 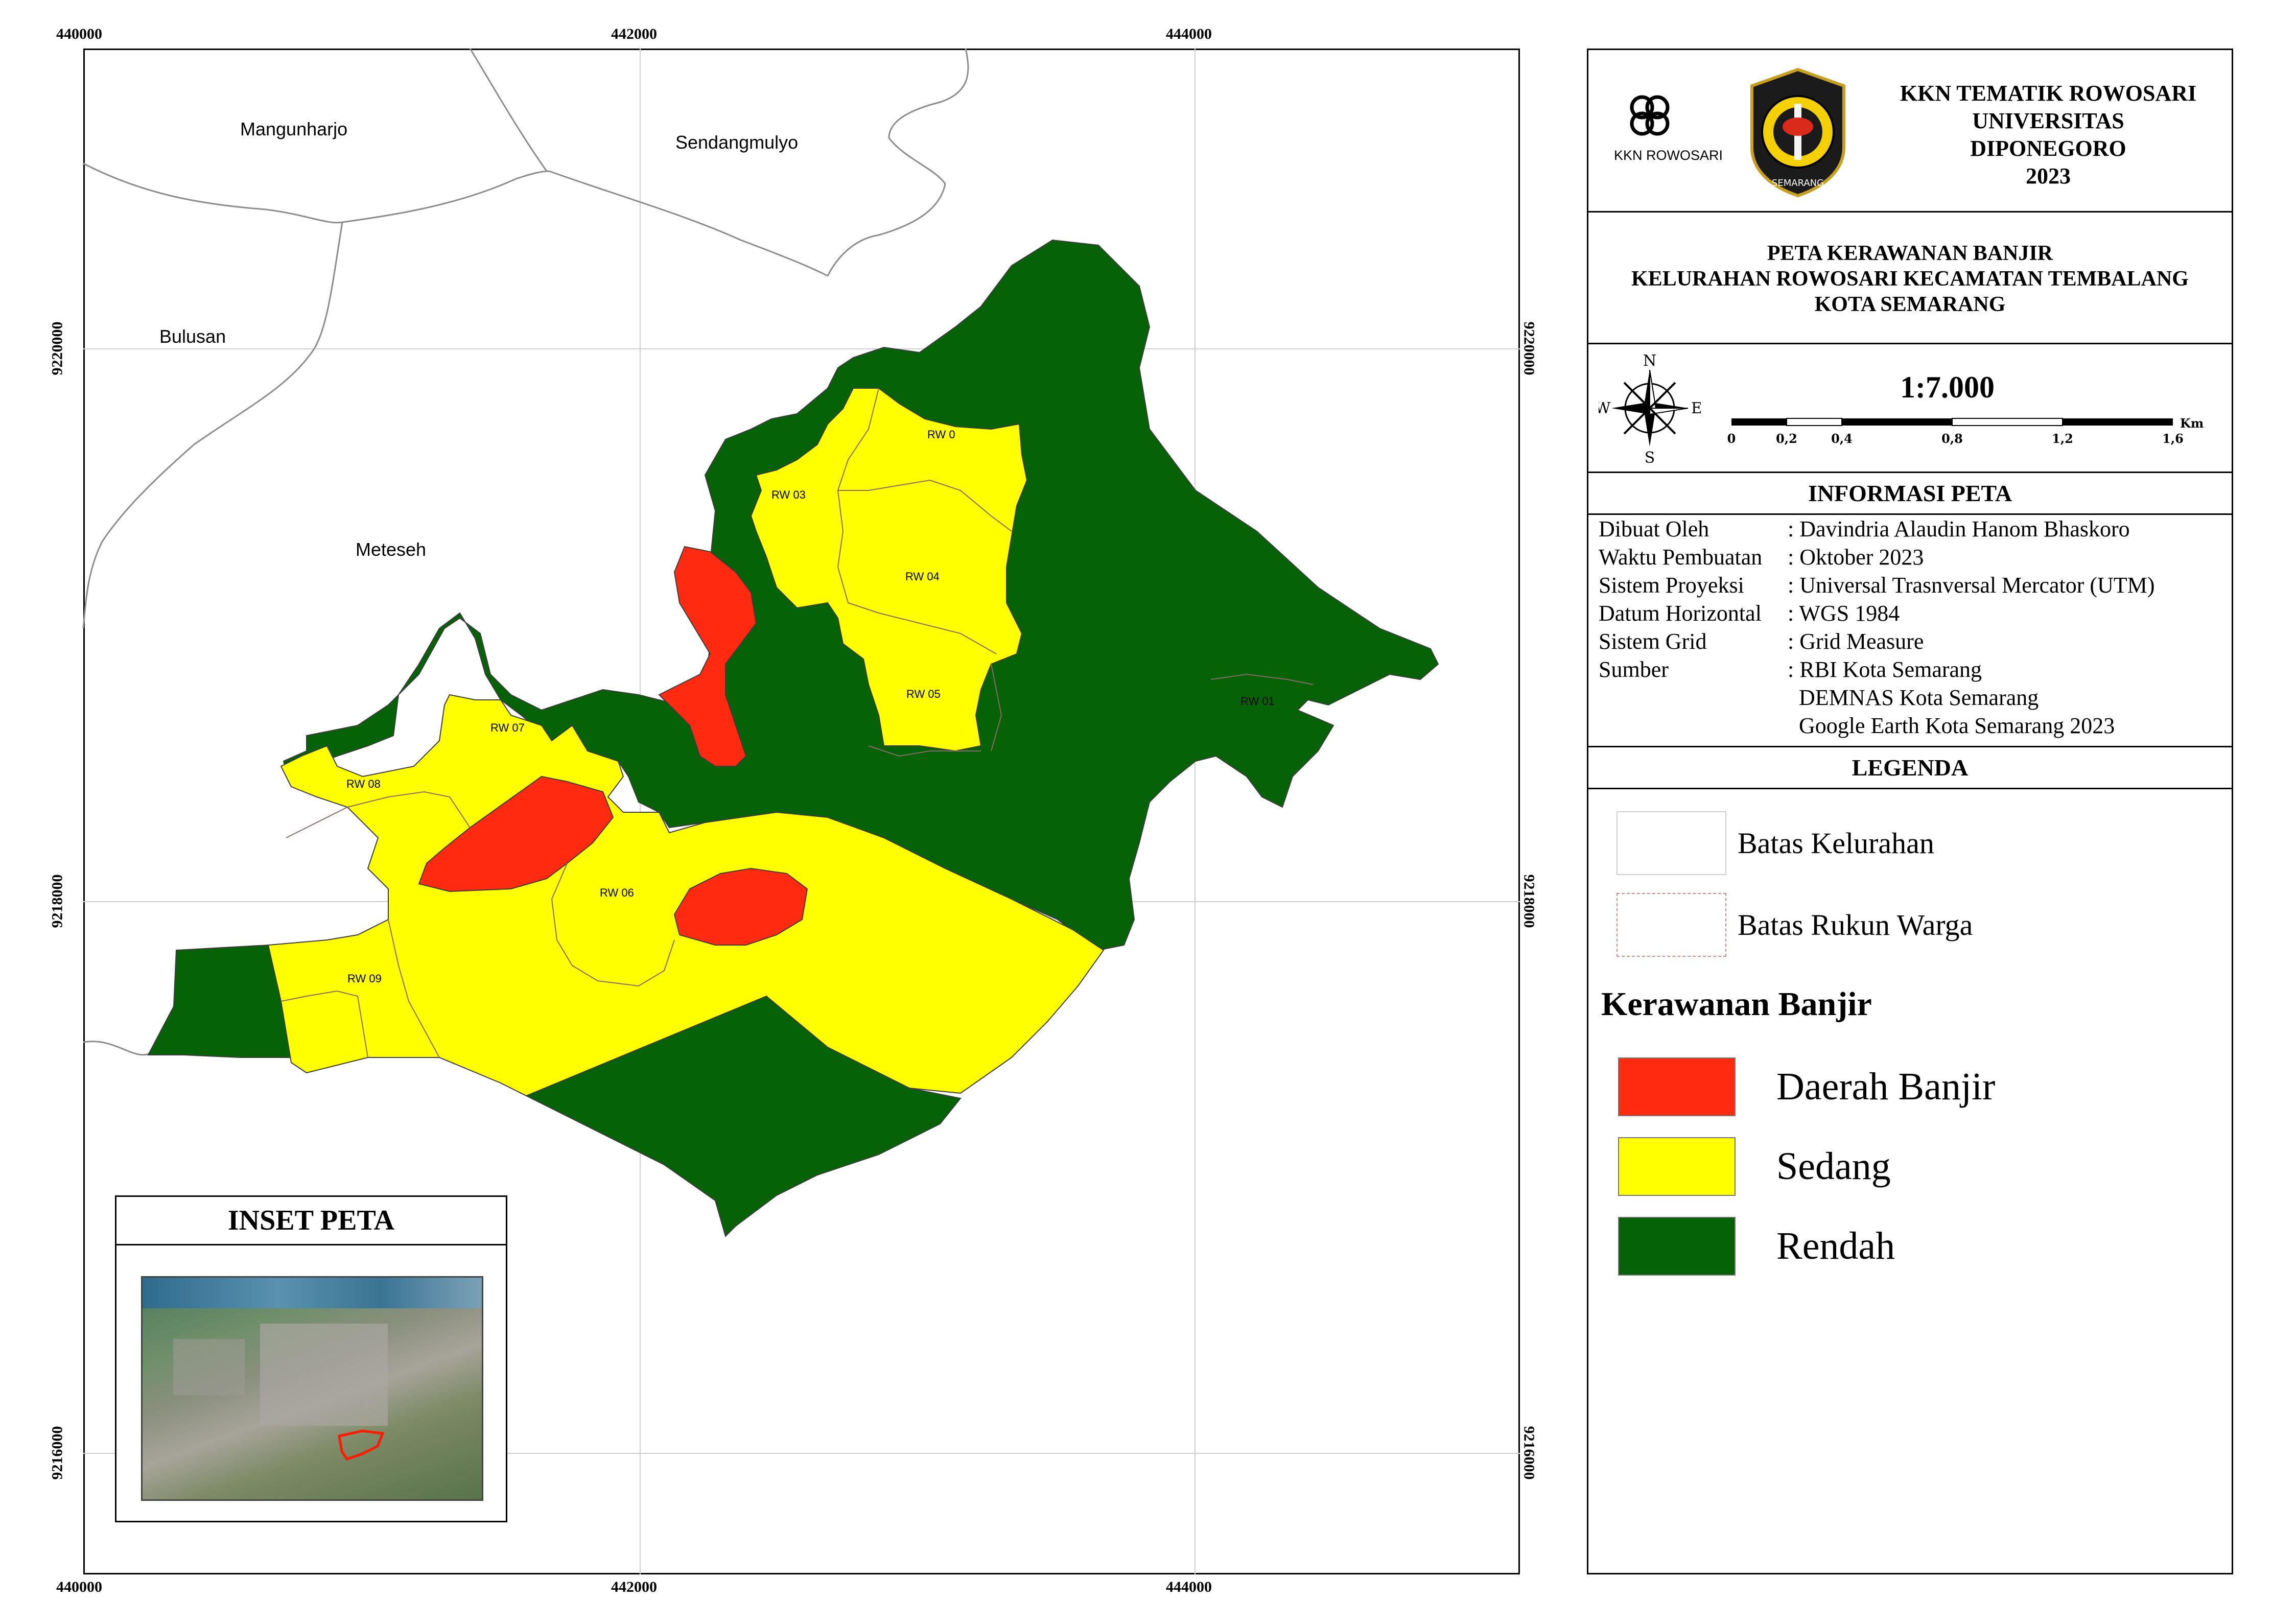 I want to click on scale-bar: 0 0,2 0,4 0,8 1,2 1,6 Km, so click(x=1965, y=431).